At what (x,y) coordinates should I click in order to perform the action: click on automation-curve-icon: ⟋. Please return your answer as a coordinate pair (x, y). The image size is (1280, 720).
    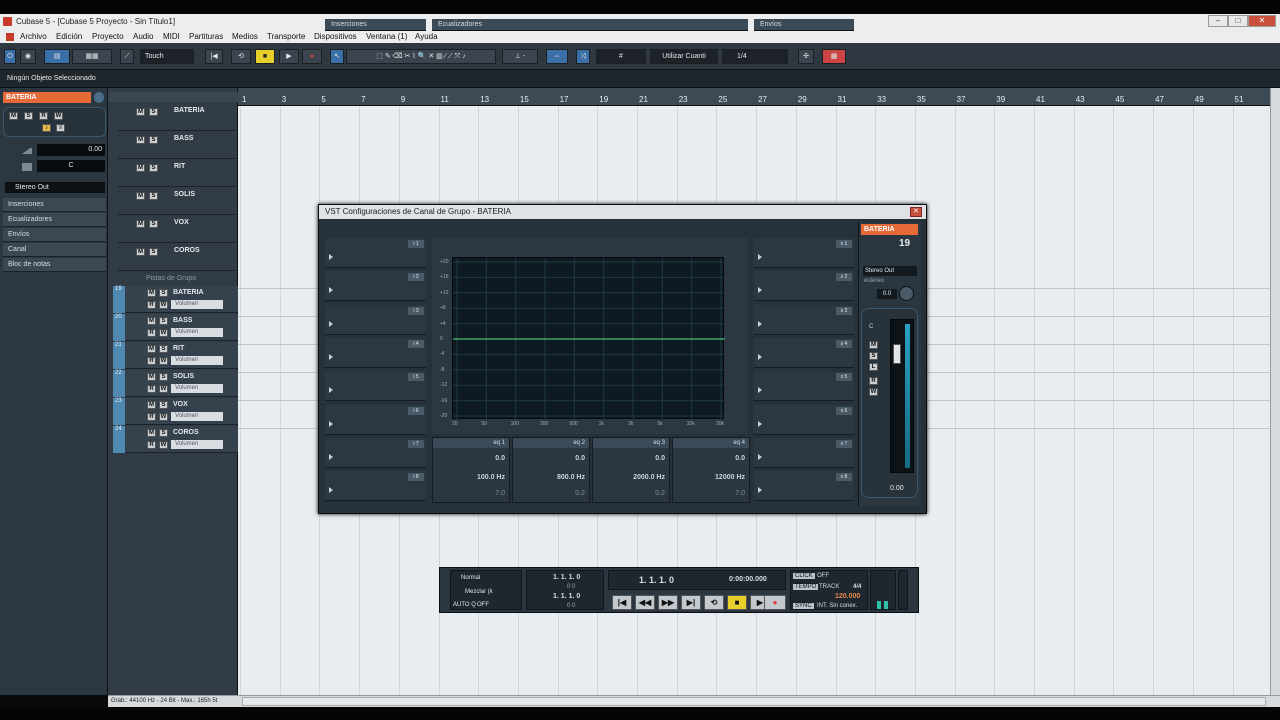
    Looking at the image, I should click on (127, 56).